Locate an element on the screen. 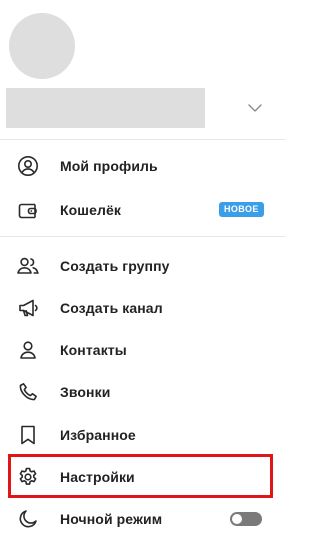 This screenshot has width=320, height=540. menu-item-new-channel: Создать канал is located at coordinates (143, 308).